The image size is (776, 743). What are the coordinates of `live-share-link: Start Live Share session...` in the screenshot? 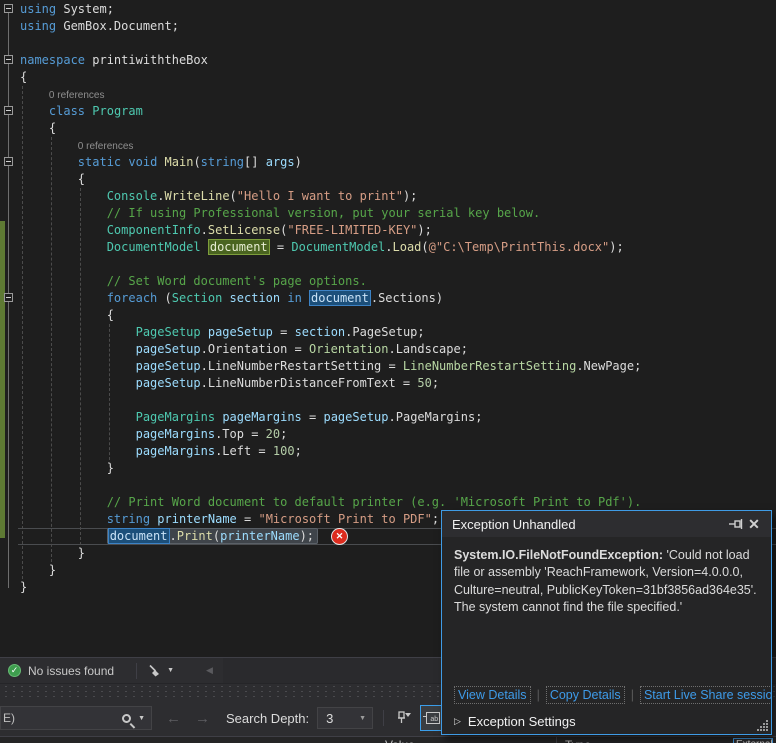 It's located at (705, 695).